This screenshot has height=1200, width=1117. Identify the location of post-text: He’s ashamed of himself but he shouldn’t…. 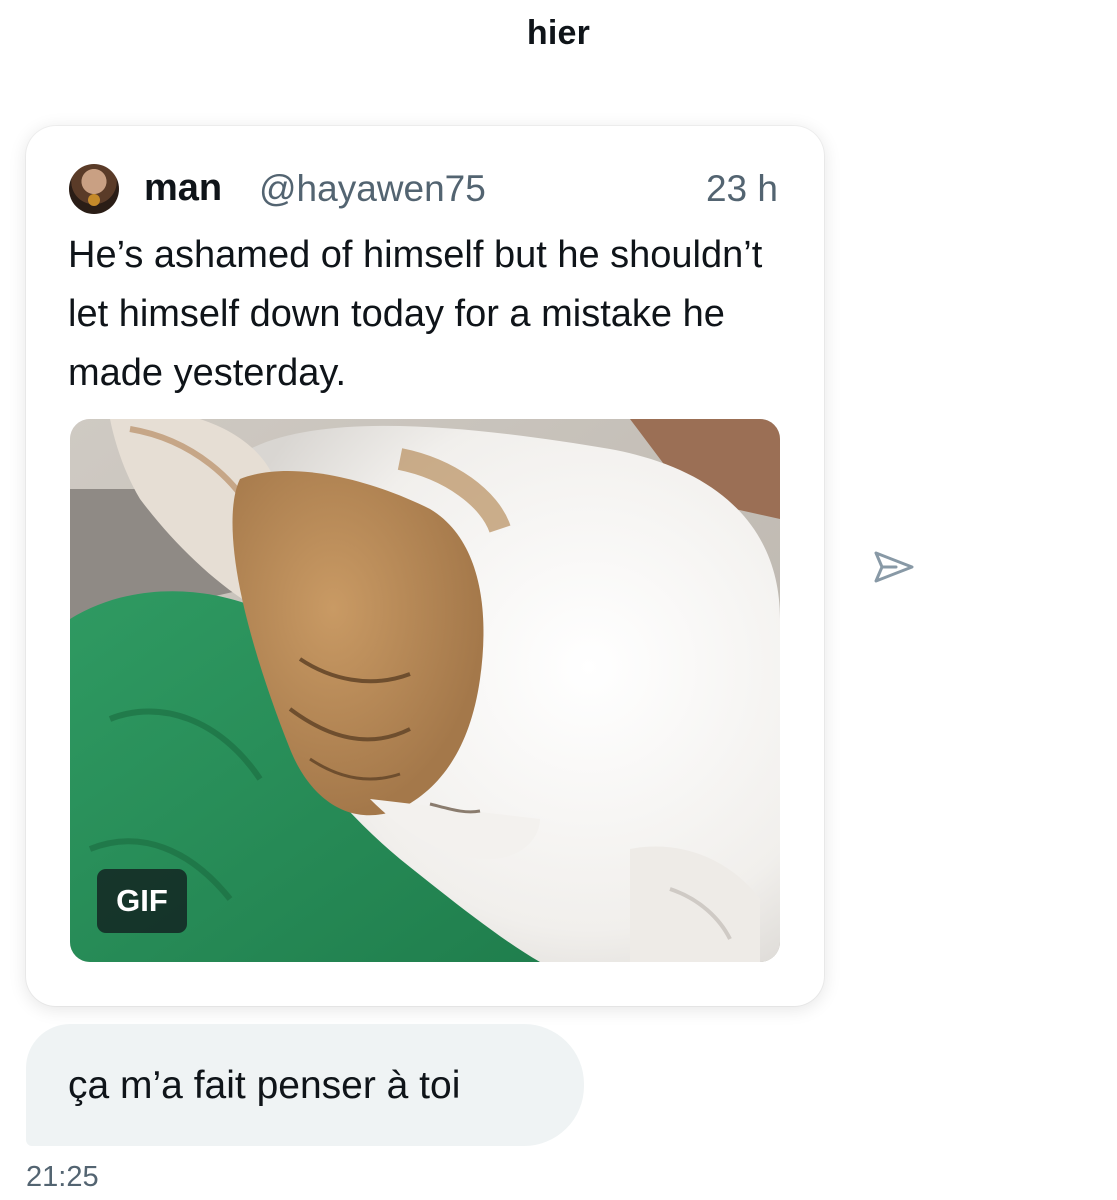
(415, 314).